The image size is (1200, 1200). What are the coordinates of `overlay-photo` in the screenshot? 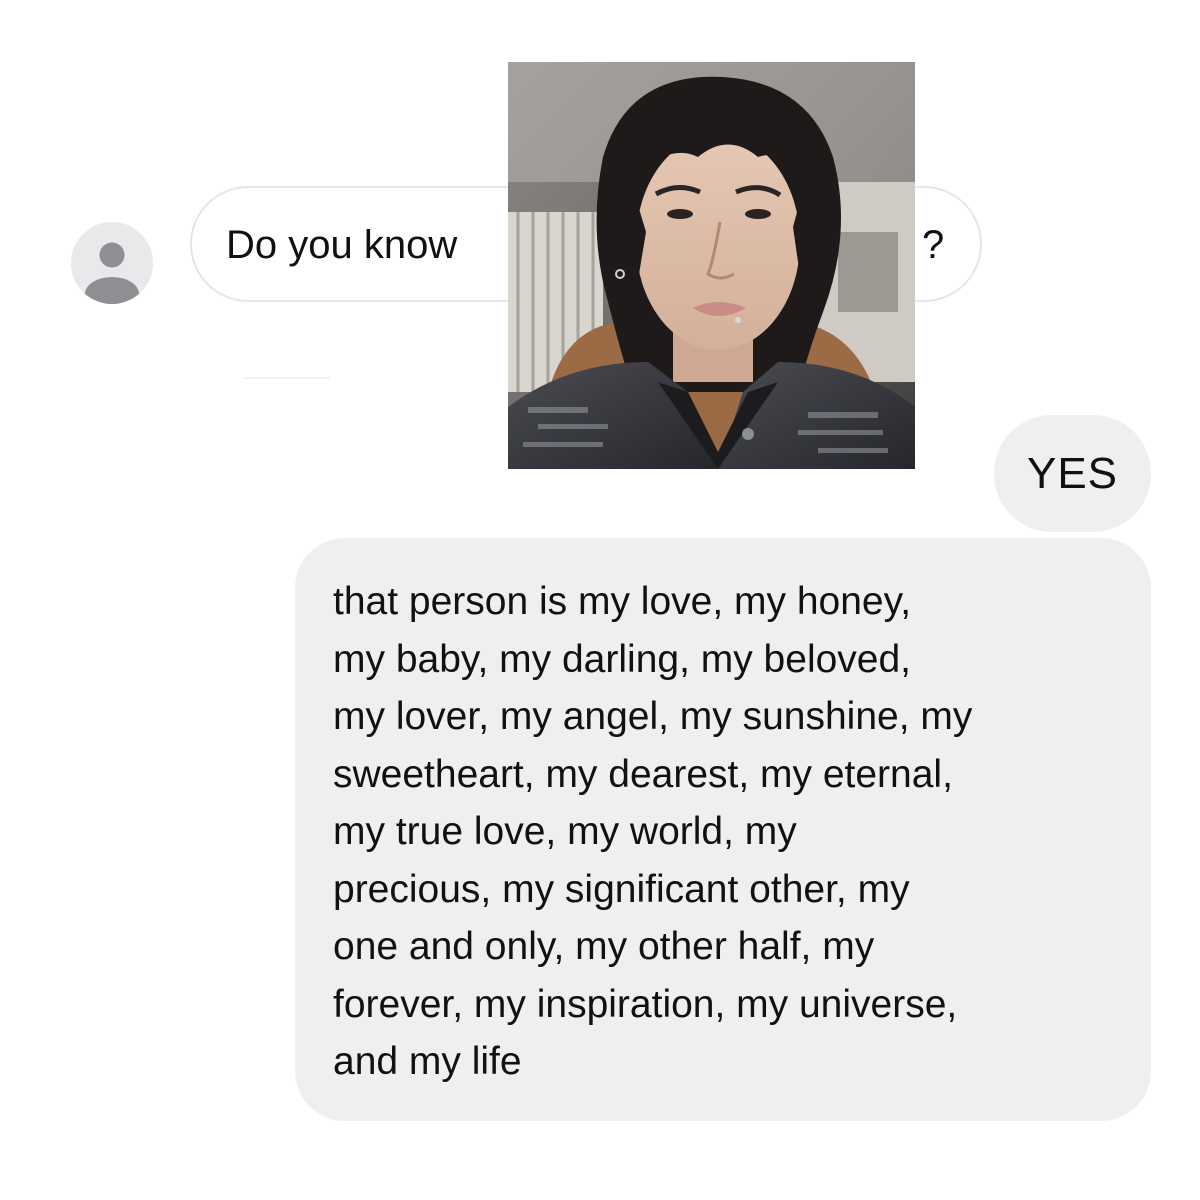 It's located at (711, 265).